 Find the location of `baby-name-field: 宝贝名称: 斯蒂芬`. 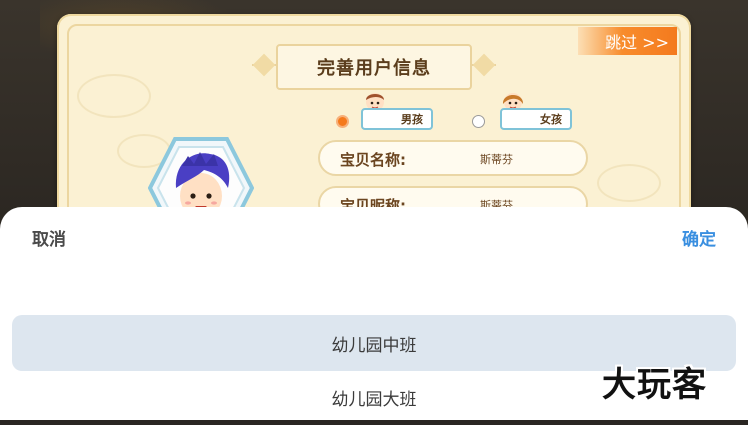

baby-name-field: 宝贝名称: 斯蒂芬 is located at coordinates (453, 158).